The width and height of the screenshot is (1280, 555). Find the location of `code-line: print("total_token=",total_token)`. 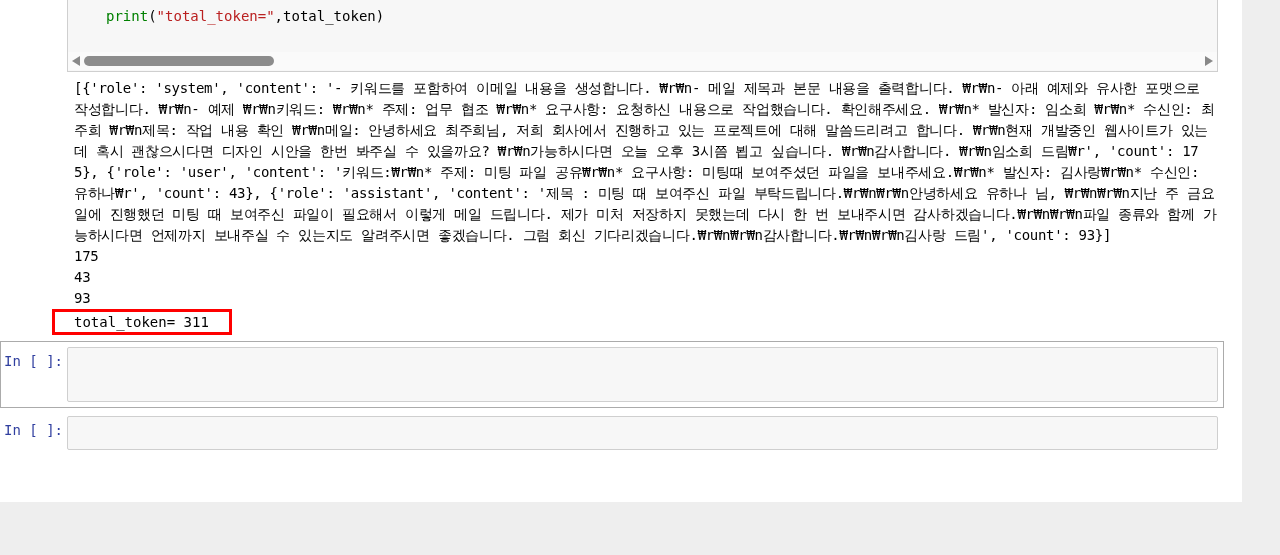

code-line: print("total_token=",total_token) is located at coordinates (245, 17).